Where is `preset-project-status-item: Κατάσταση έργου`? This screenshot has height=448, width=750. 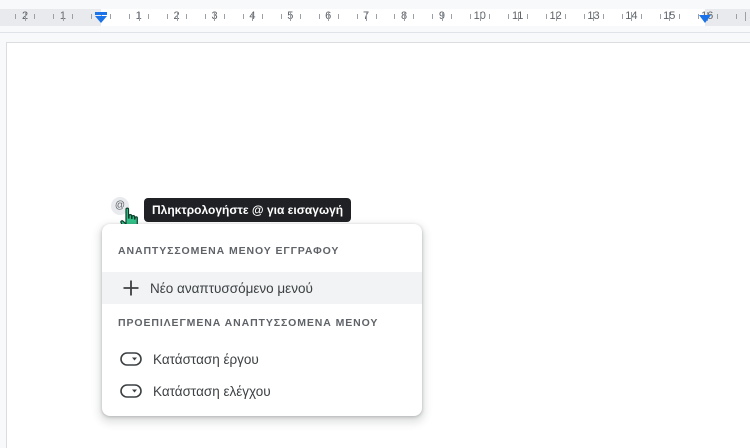
preset-project-status-item: Κατάσταση έργου is located at coordinates (262, 359).